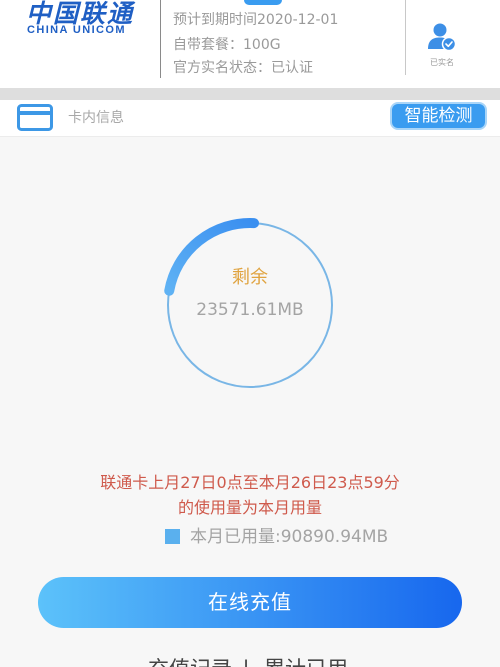 The width and height of the screenshot is (500, 667). I want to click on verified-label: 已实名, so click(442, 62).